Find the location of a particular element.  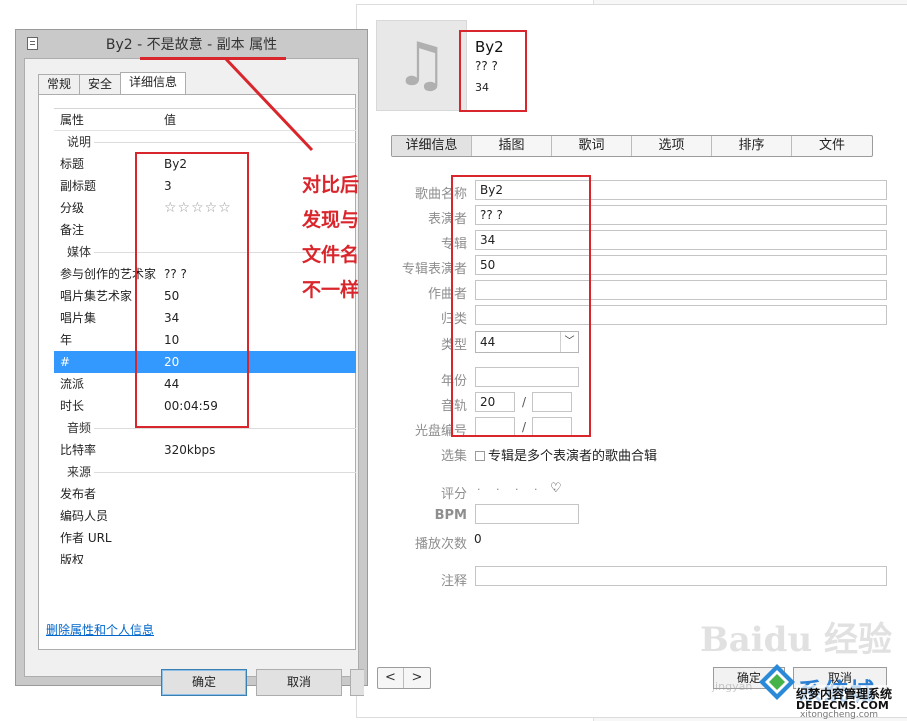

column-value: 值 is located at coordinates (170, 120).